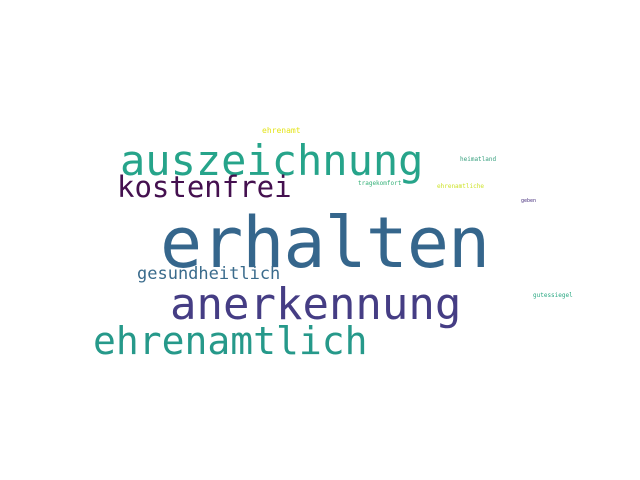 This screenshot has height=480, width=640. Describe the element at coordinates (204, 187) in the screenshot. I see `word-kostenfrei: kostenfrei` at that location.